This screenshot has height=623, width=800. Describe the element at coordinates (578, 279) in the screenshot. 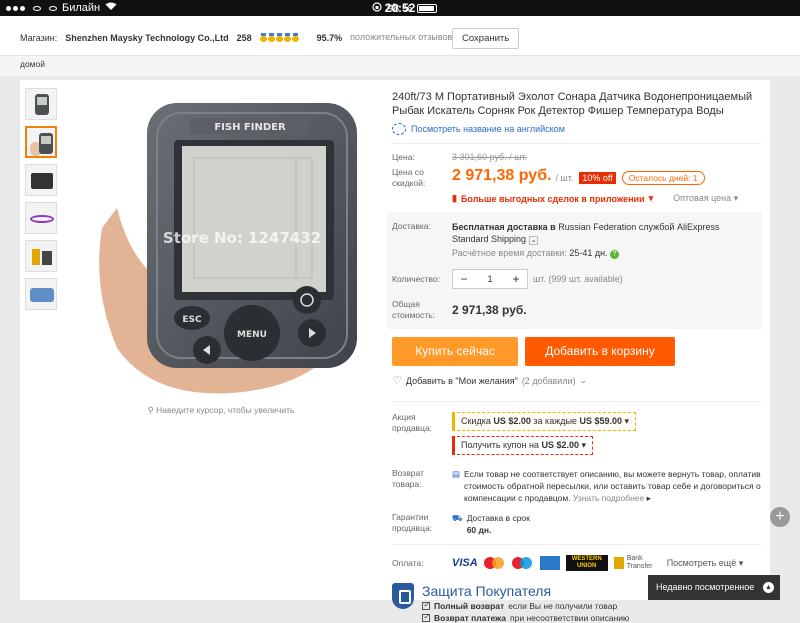

I see `available-quantity: шт. (999 шт. available)` at that location.